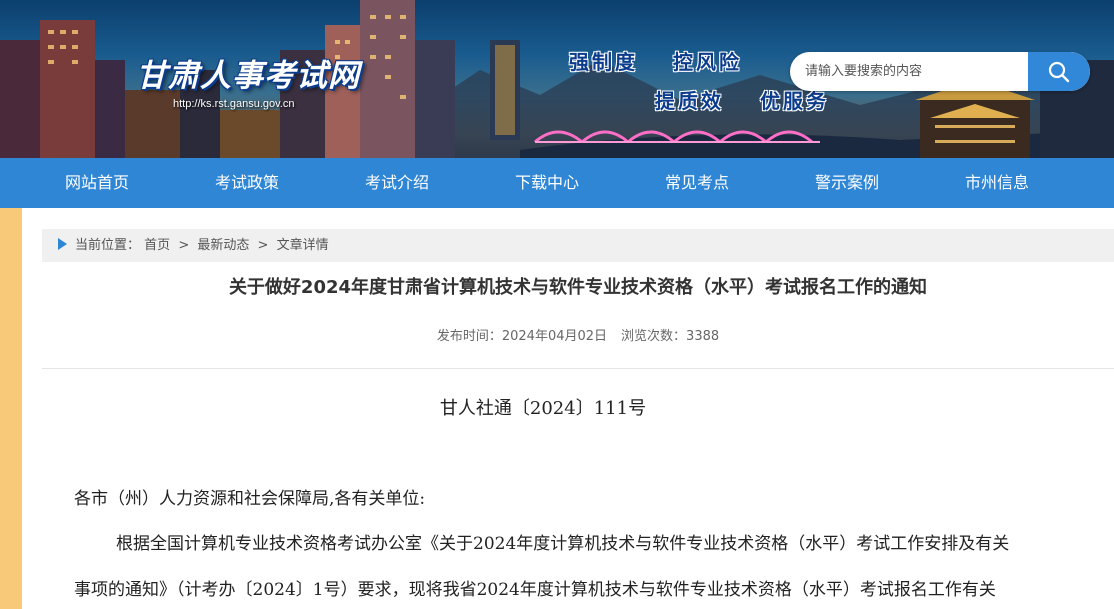 This screenshot has width=1114, height=609. I want to click on breadcrumb-current: 文章详情, so click(302, 245).